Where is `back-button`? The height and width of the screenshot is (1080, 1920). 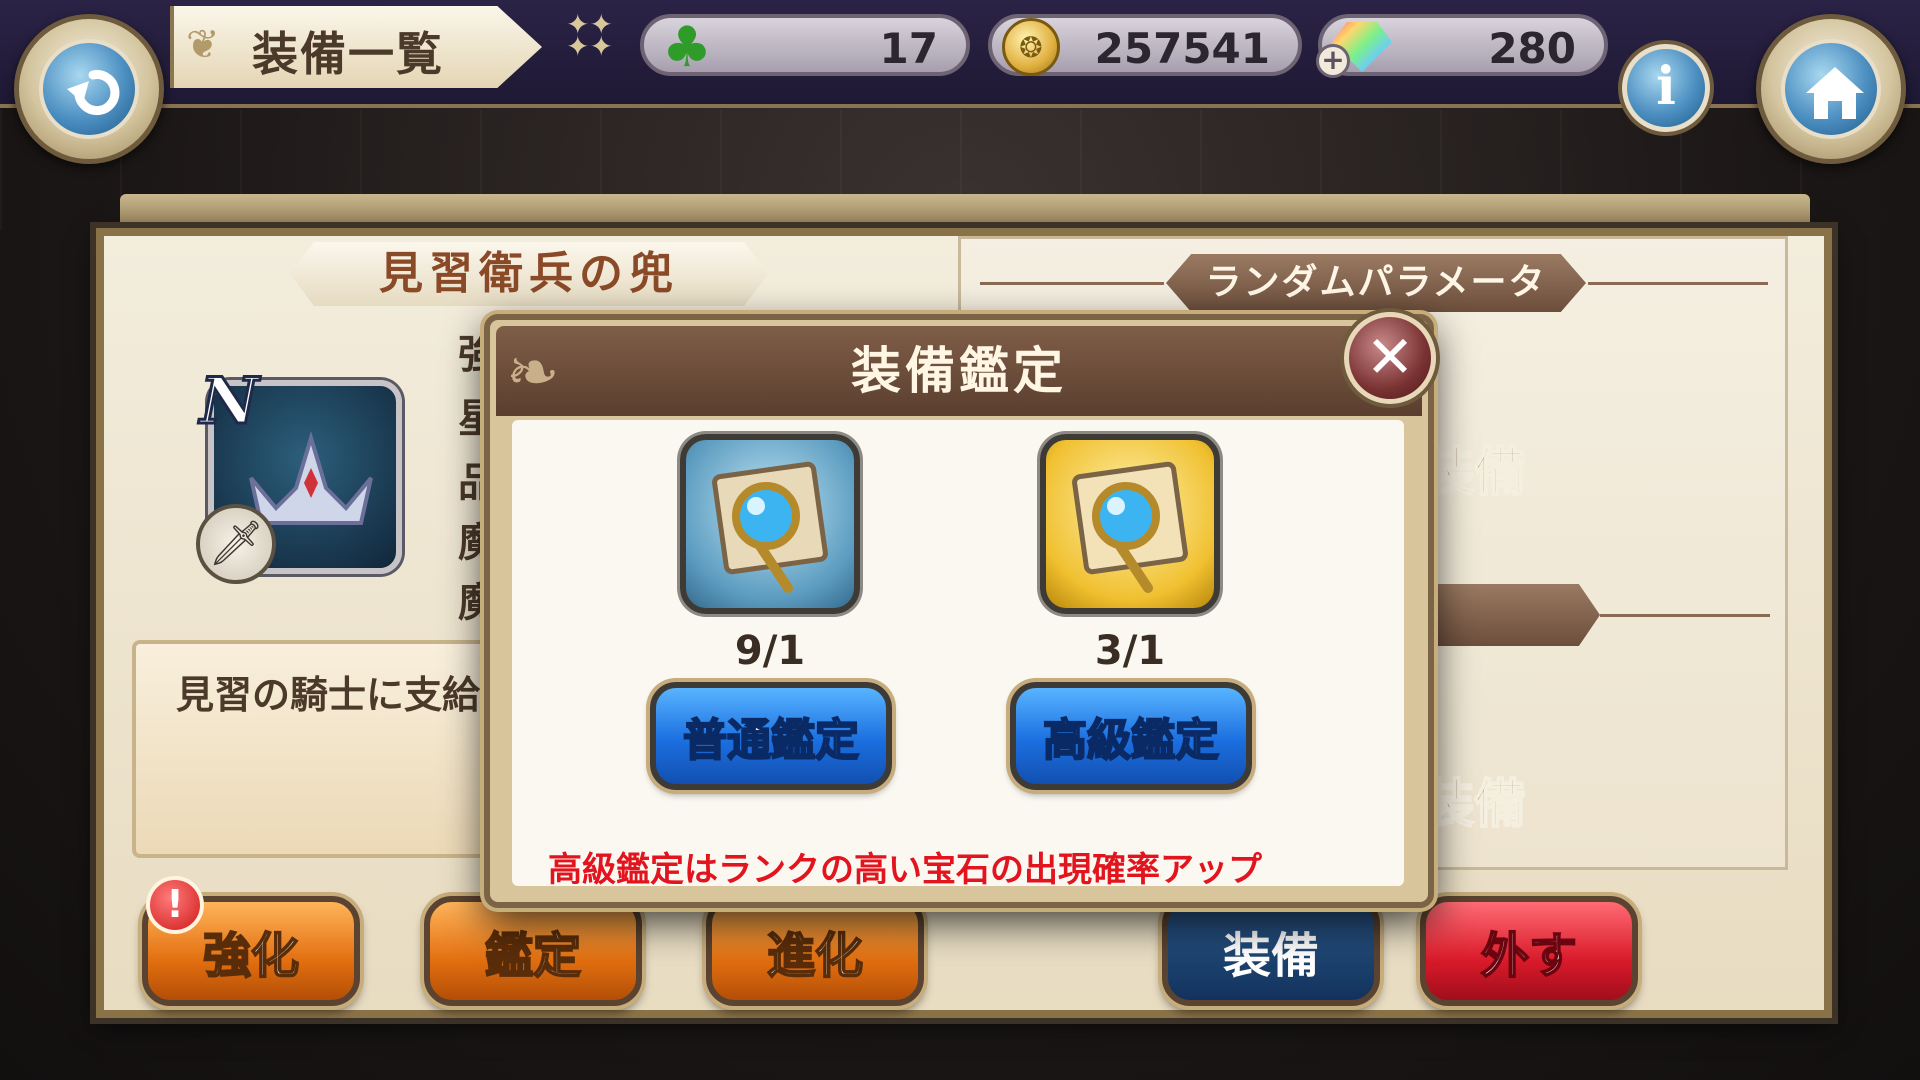
back-button is located at coordinates (89, 89).